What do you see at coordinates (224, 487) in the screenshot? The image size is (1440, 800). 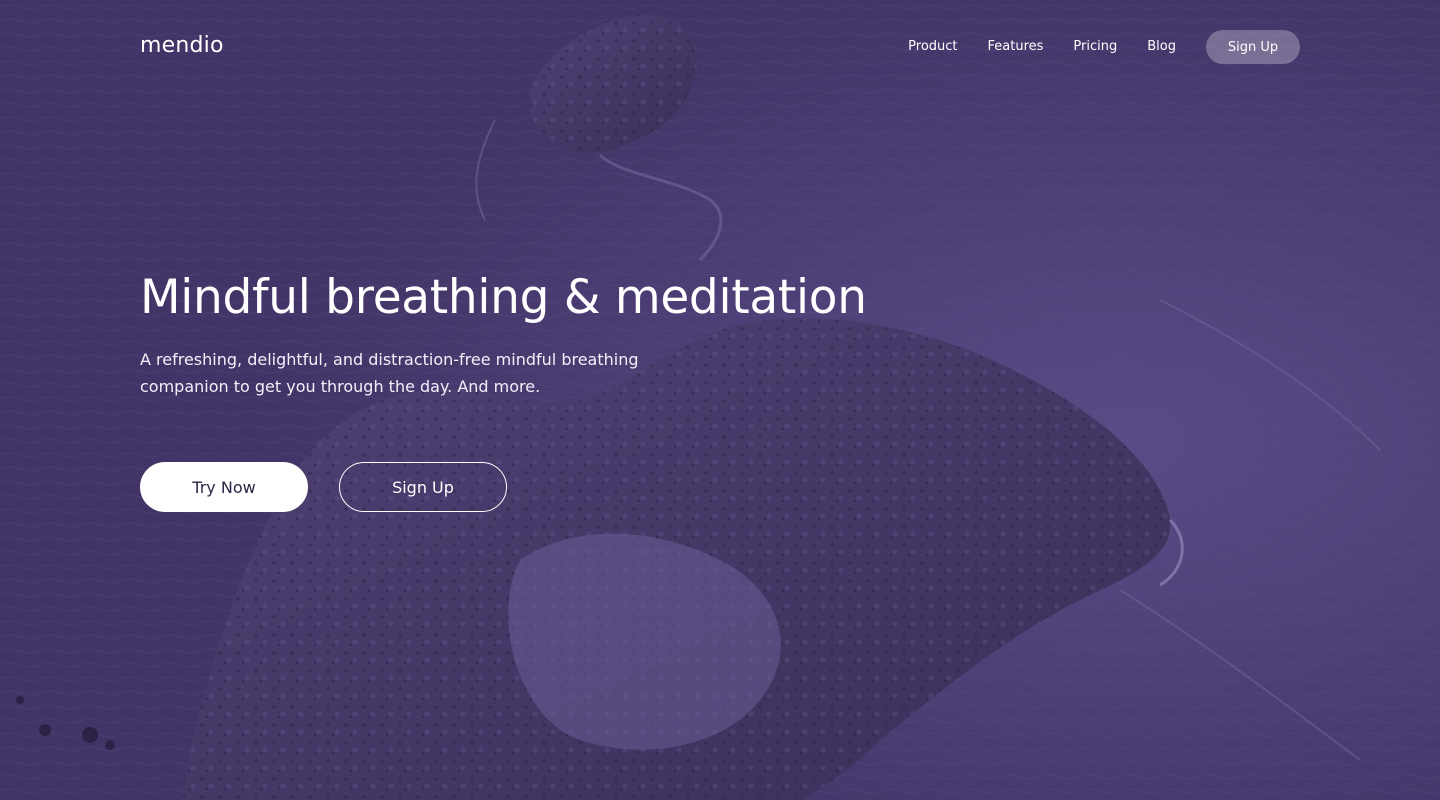 I see `try-now-button: Try Now` at bounding box center [224, 487].